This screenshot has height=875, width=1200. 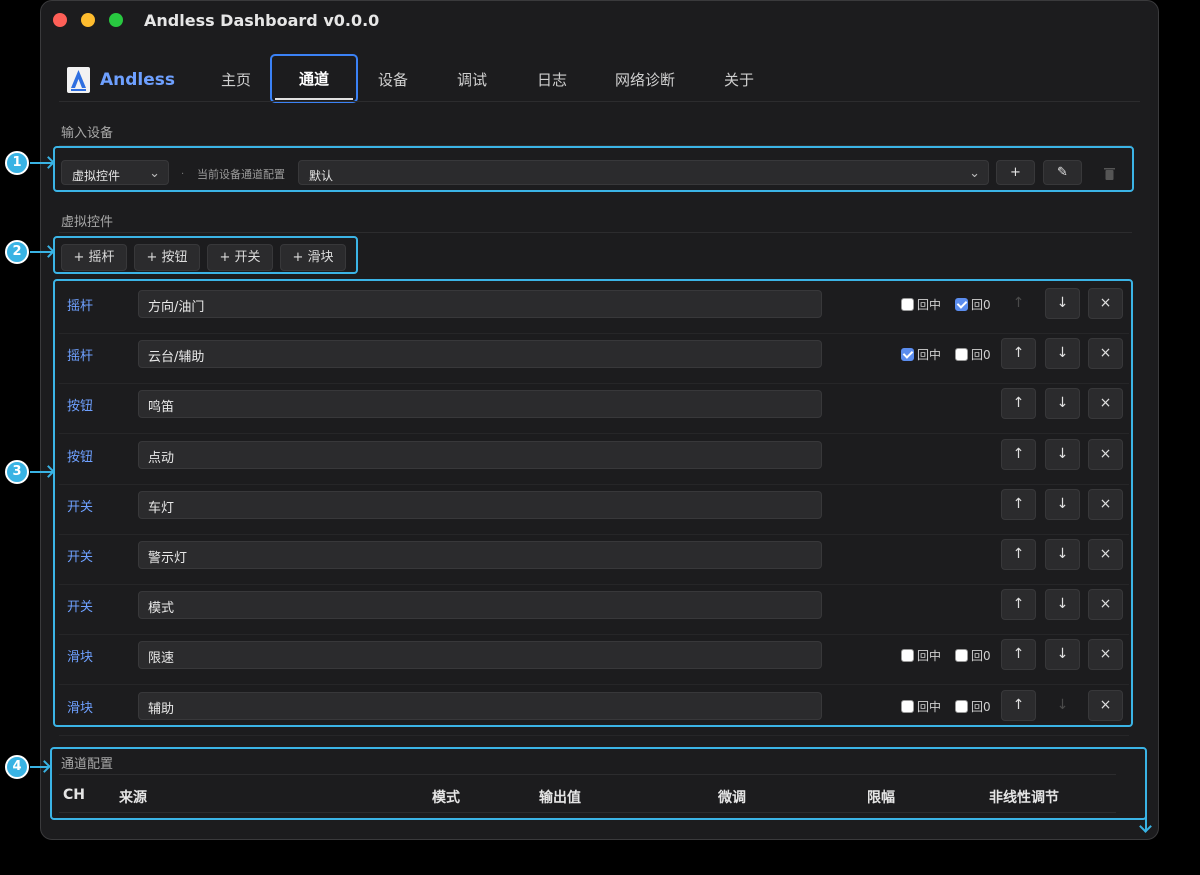 I want to click on control-name-input: 鸣笛, so click(x=480, y=404).